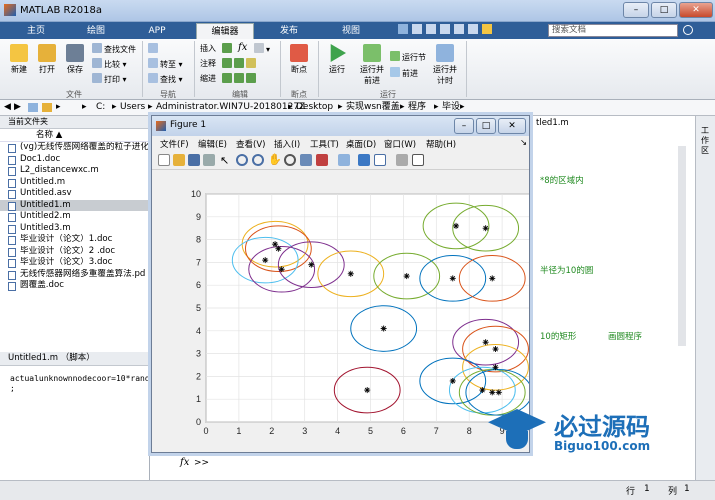 This screenshot has width=715, height=500. Describe the element at coordinates (380, 160) in the screenshot. I see `legend-icon` at that location.